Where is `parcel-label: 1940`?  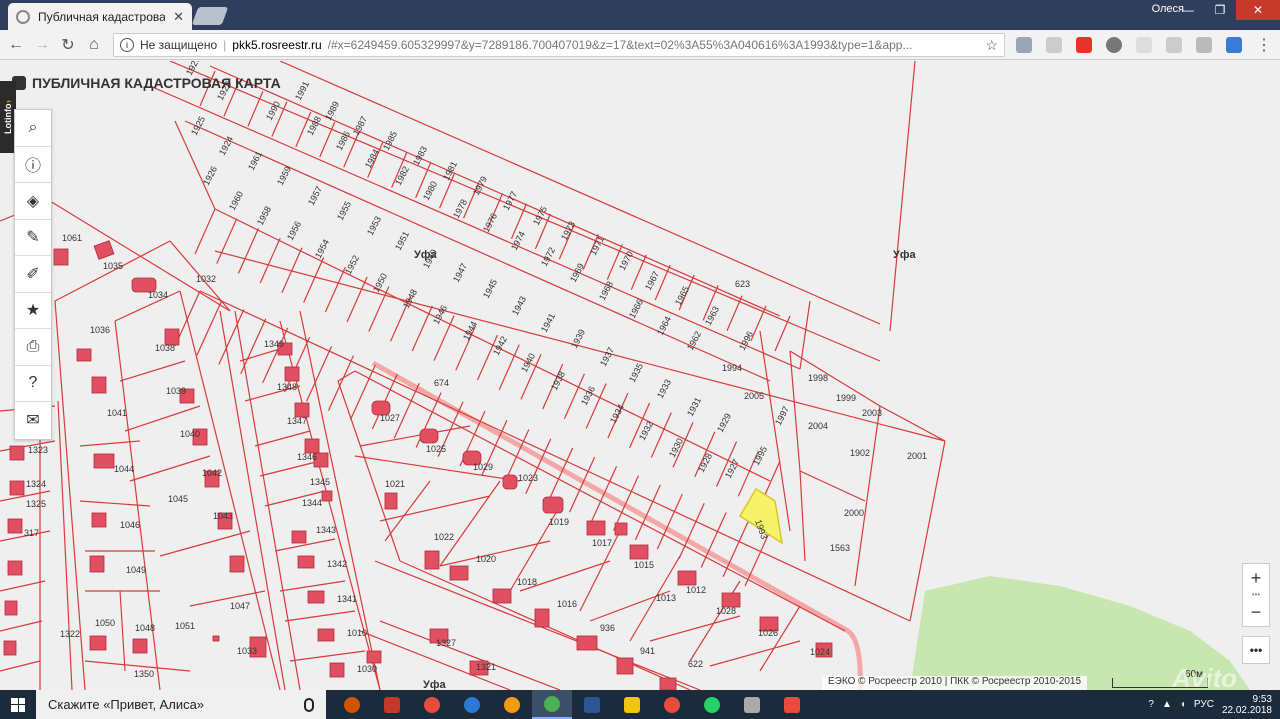
parcel-label: 1940 is located at coordinates (528, 363).